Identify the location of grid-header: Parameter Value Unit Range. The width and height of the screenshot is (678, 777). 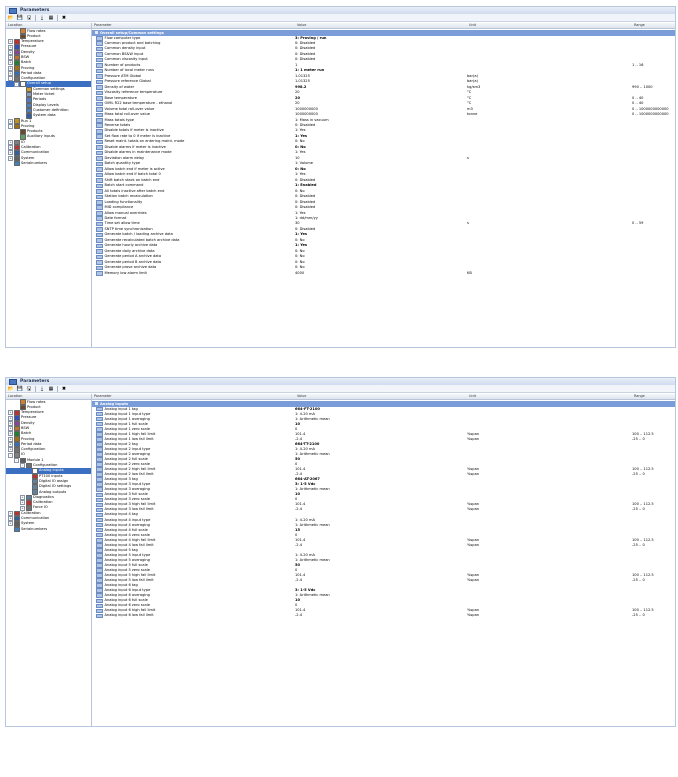
(383, 397).